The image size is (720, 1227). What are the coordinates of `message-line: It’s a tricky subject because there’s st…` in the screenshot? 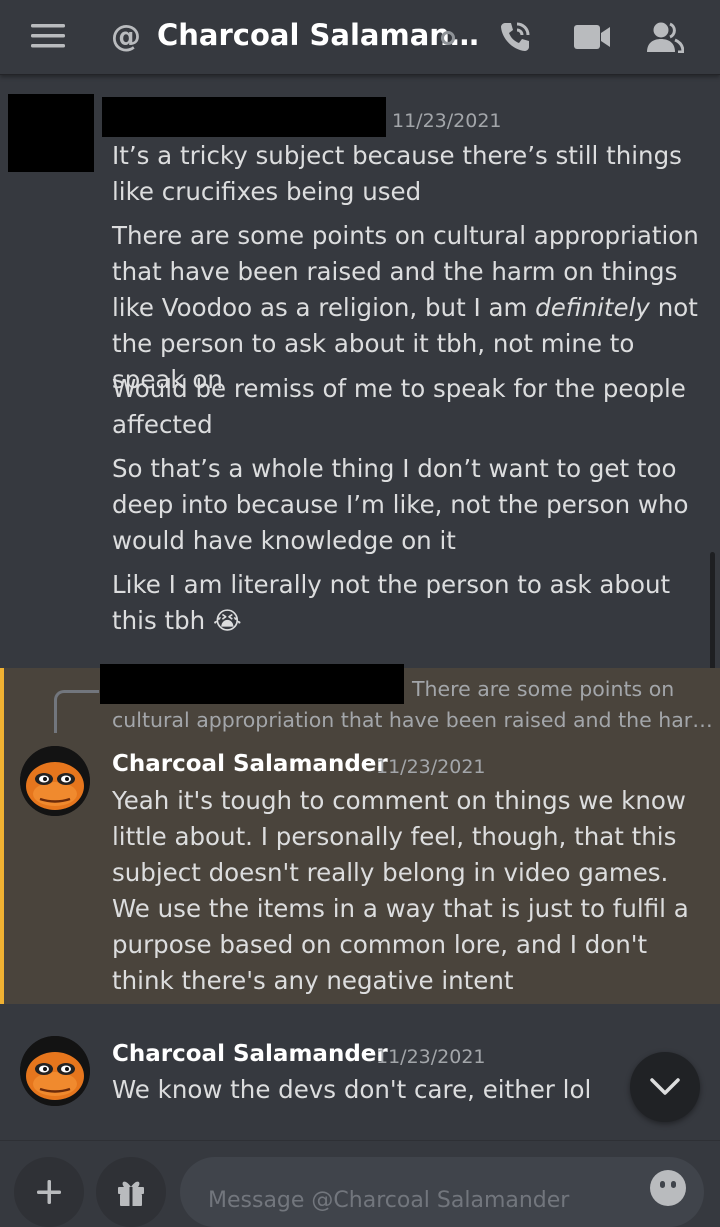 It's located at (397, 173).